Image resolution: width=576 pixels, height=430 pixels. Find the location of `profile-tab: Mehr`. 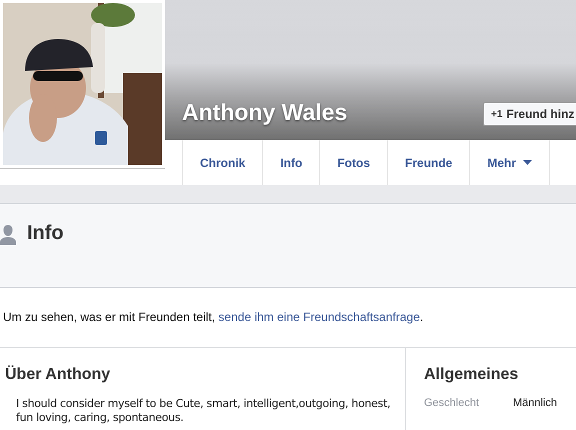

profile-tab: Mehr is located at coordinates (509, 162).